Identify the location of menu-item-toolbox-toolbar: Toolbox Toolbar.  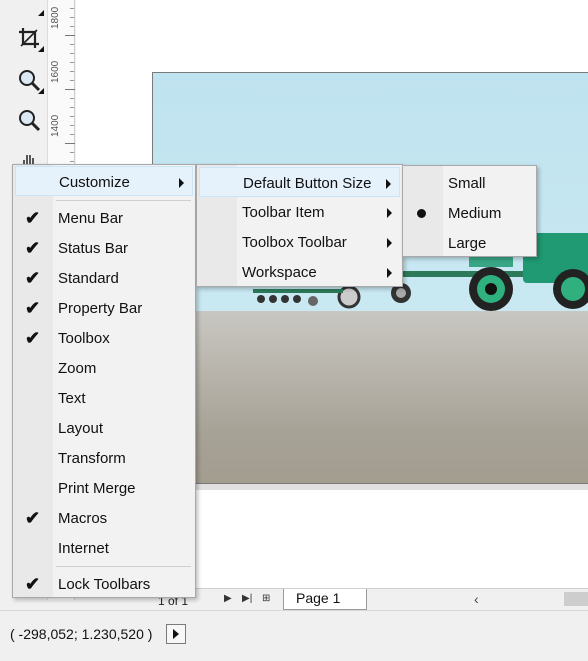
(299, 242).